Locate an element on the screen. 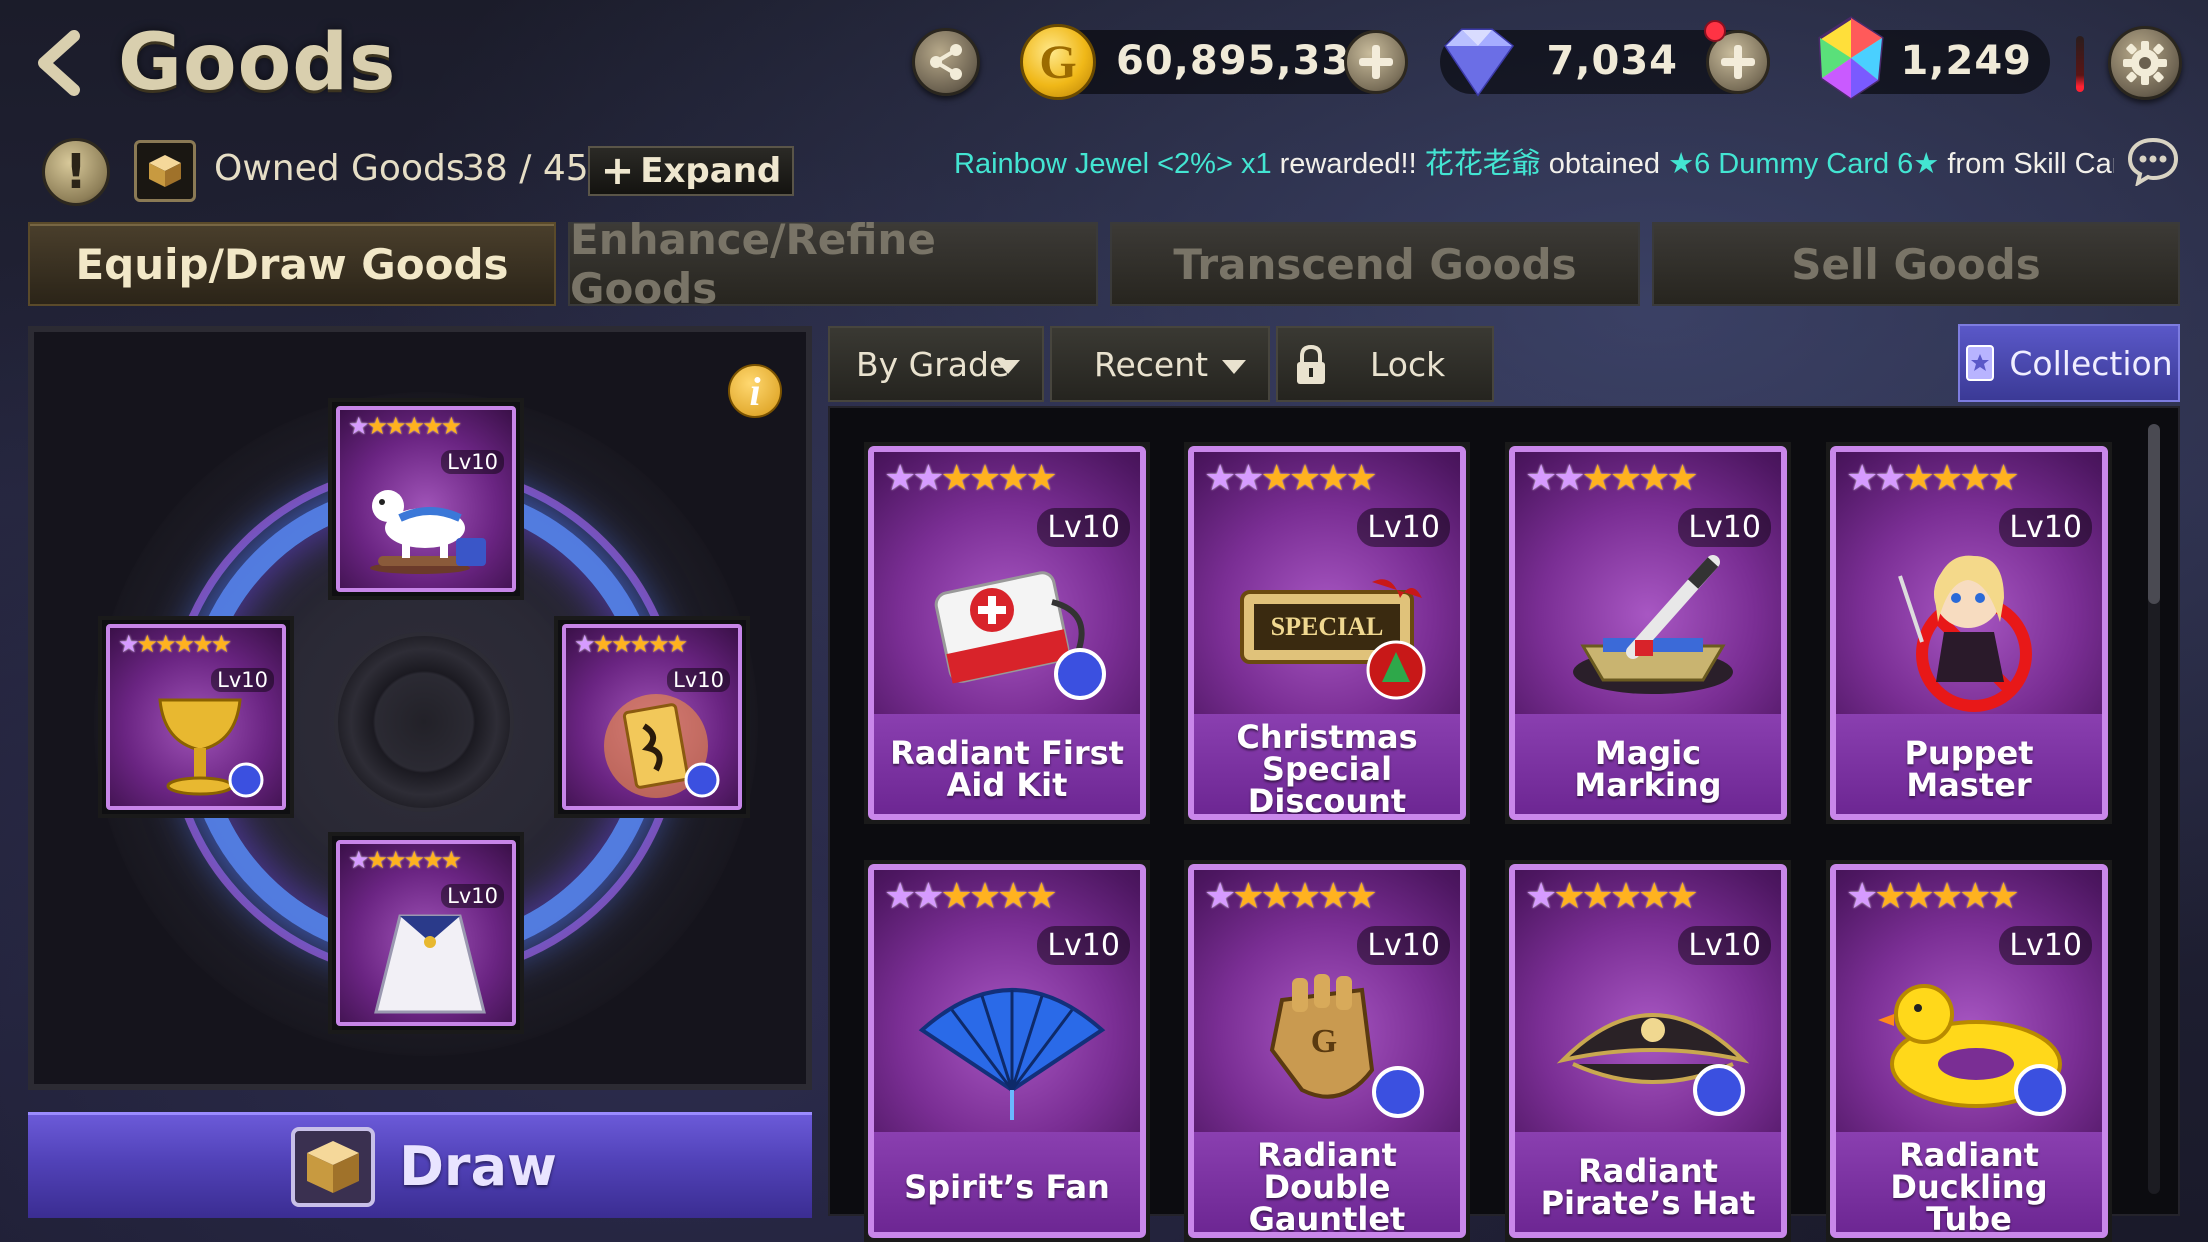 Image resolution: width=2208 pixels, height=1242 pixels. draw-label: Draw is located at coordinates (478, 1166).